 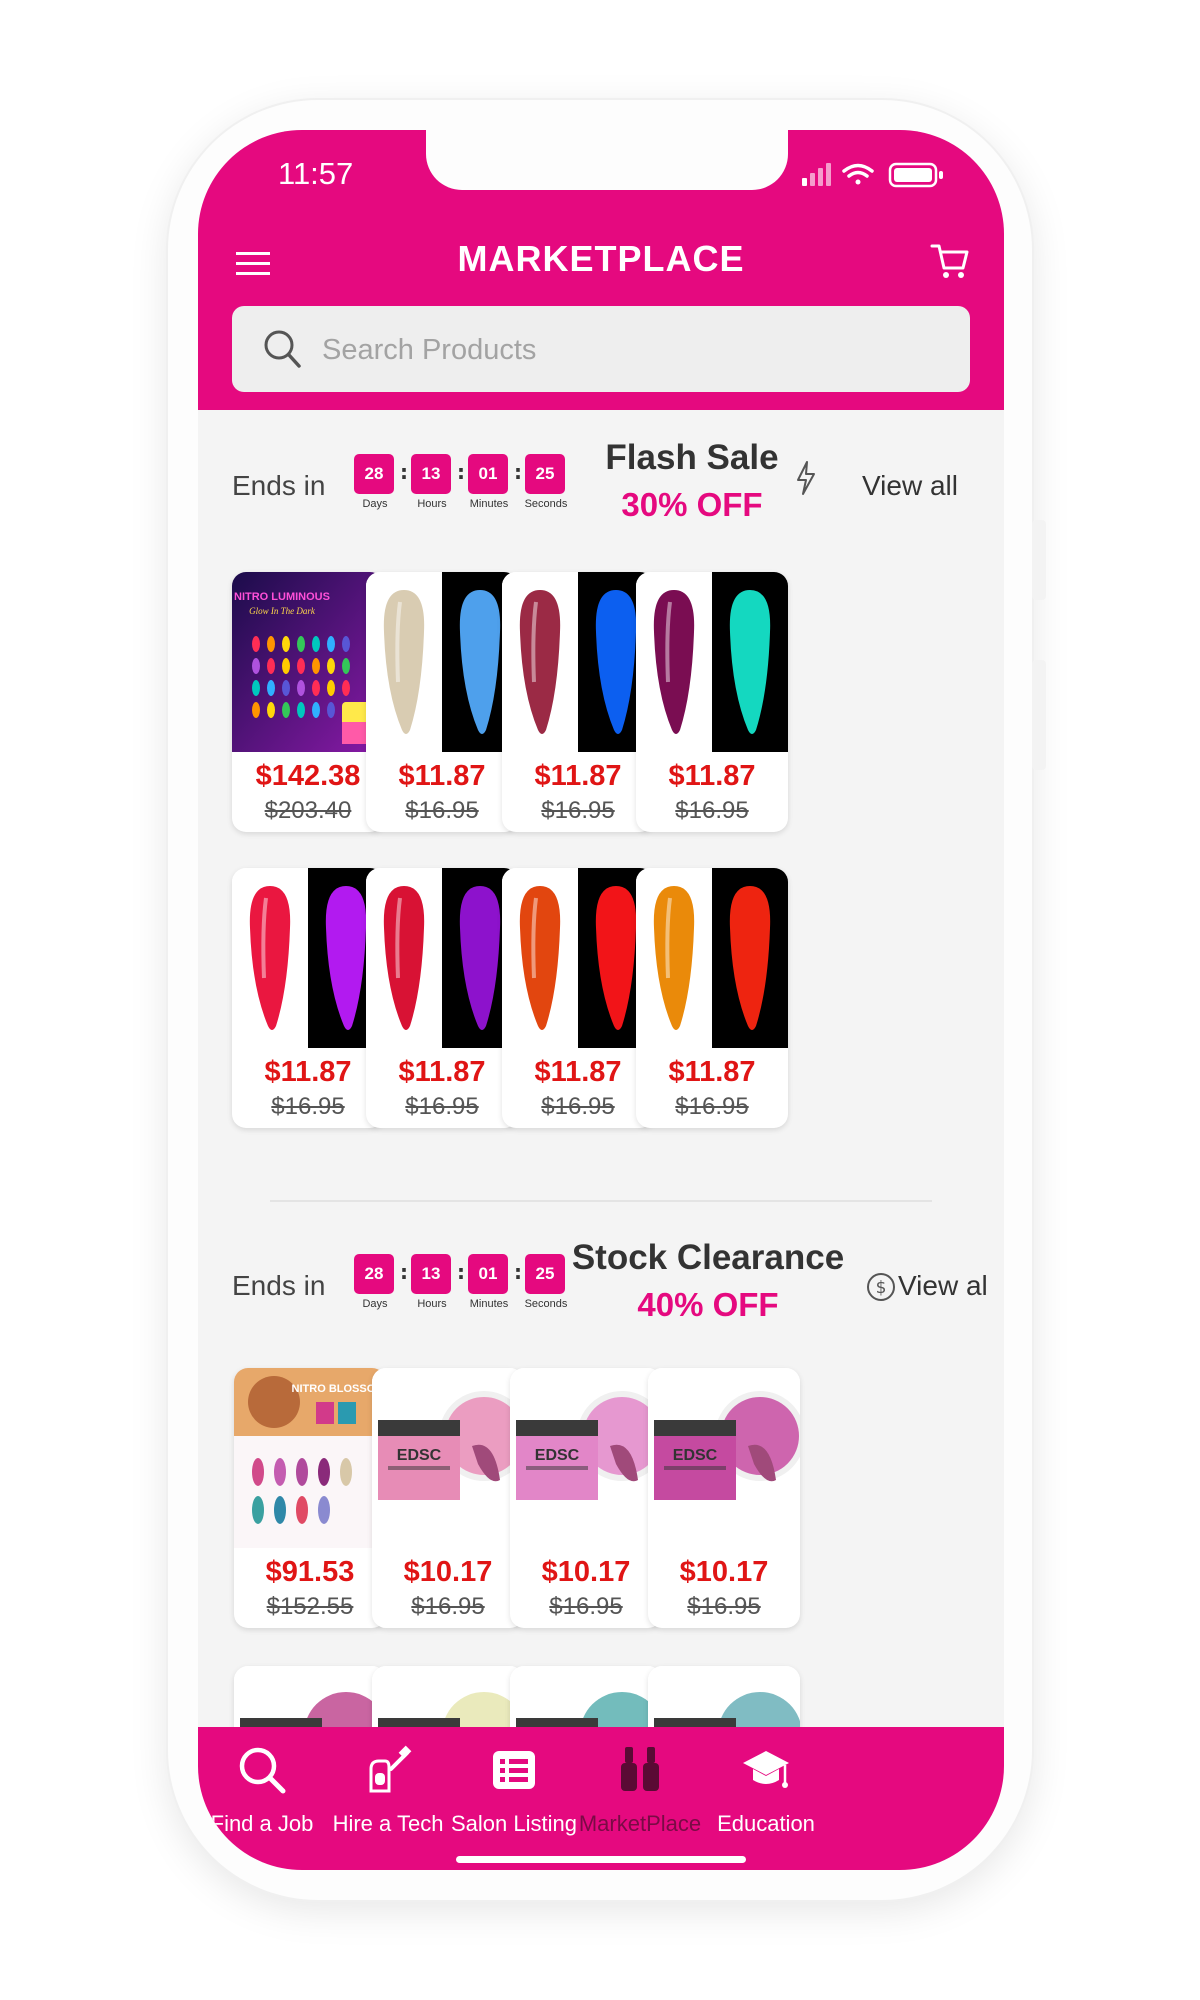 What do you see at coordinates (308, 662) in the screenshot?
I see `product-kit-image: NITRO LUMINOUS Glow In The Dark` at bounding box center [308, 662].